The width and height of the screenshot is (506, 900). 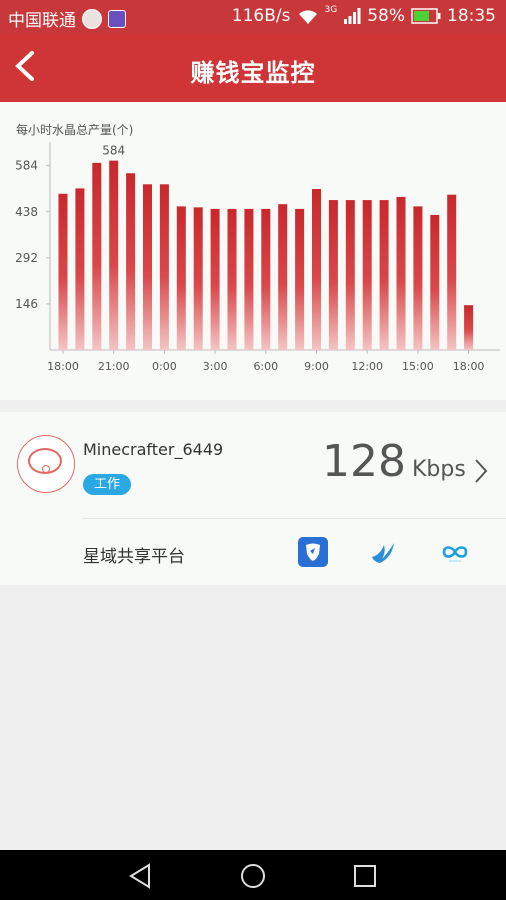 I want to click on signal-icon, so click(x=352, y=16).